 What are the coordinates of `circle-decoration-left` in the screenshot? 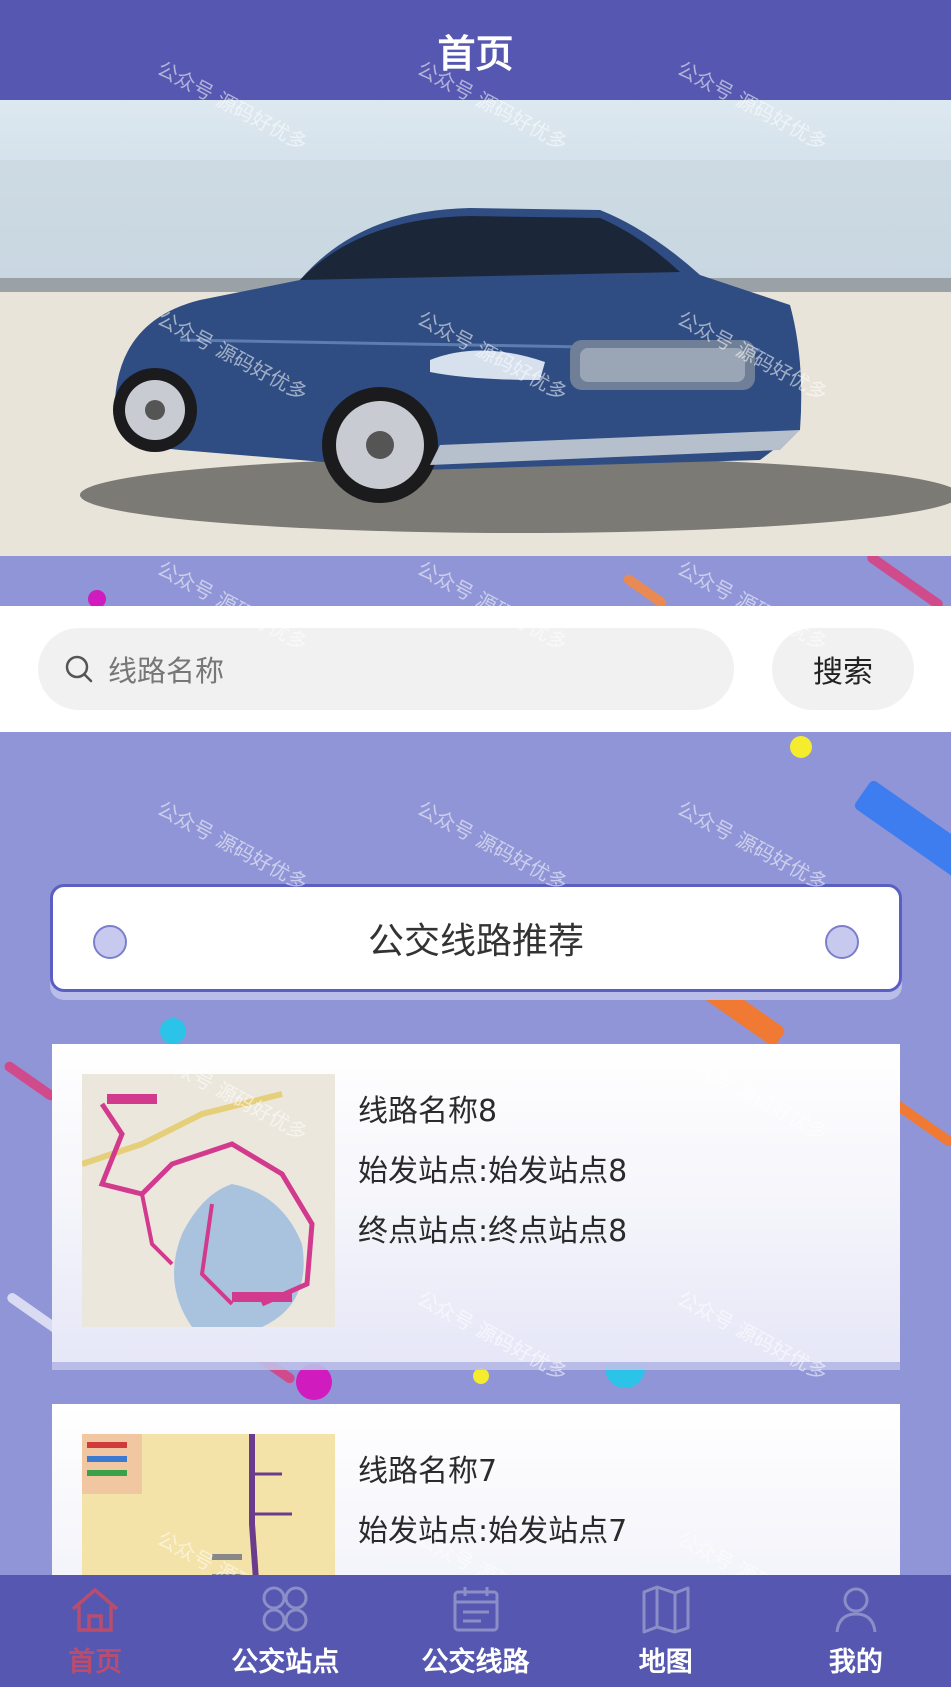 It's located at (110, 942).